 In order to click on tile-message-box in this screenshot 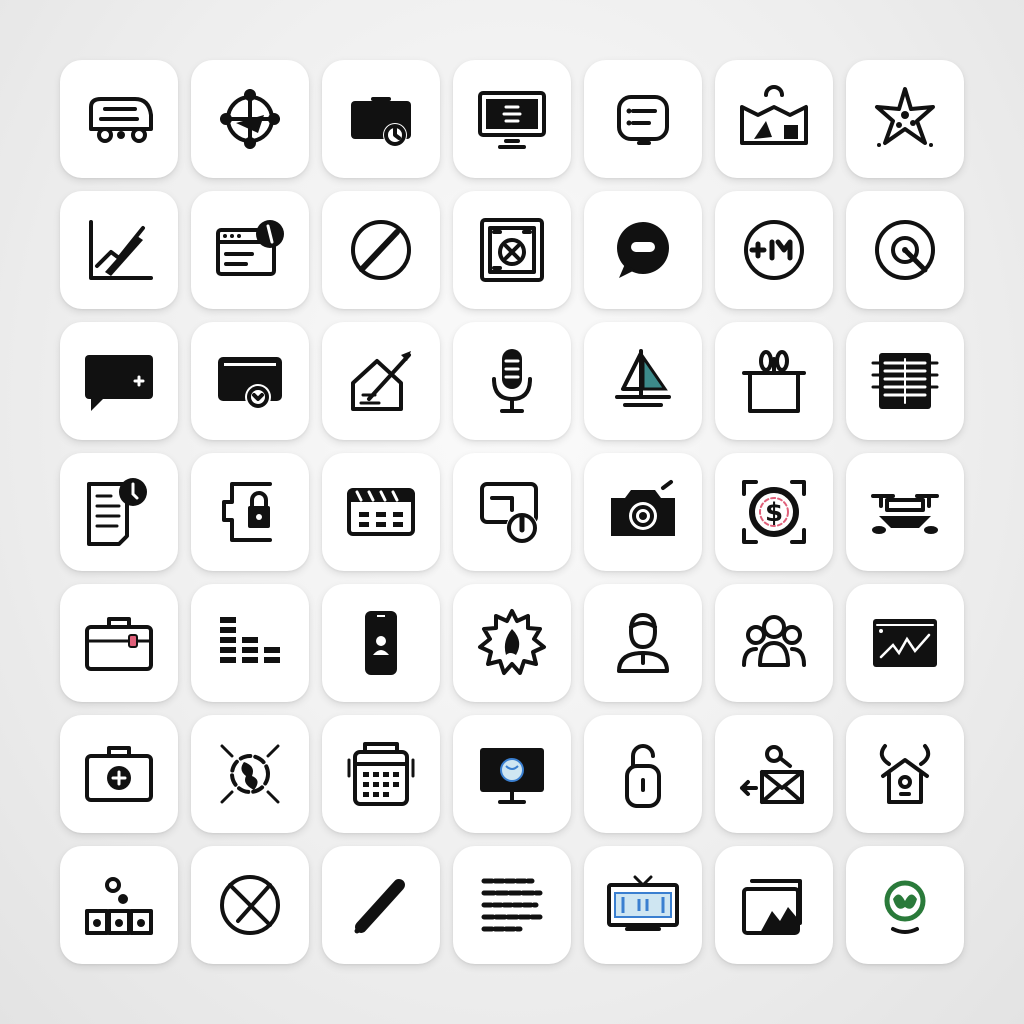, I will do `click(119, 381)`.